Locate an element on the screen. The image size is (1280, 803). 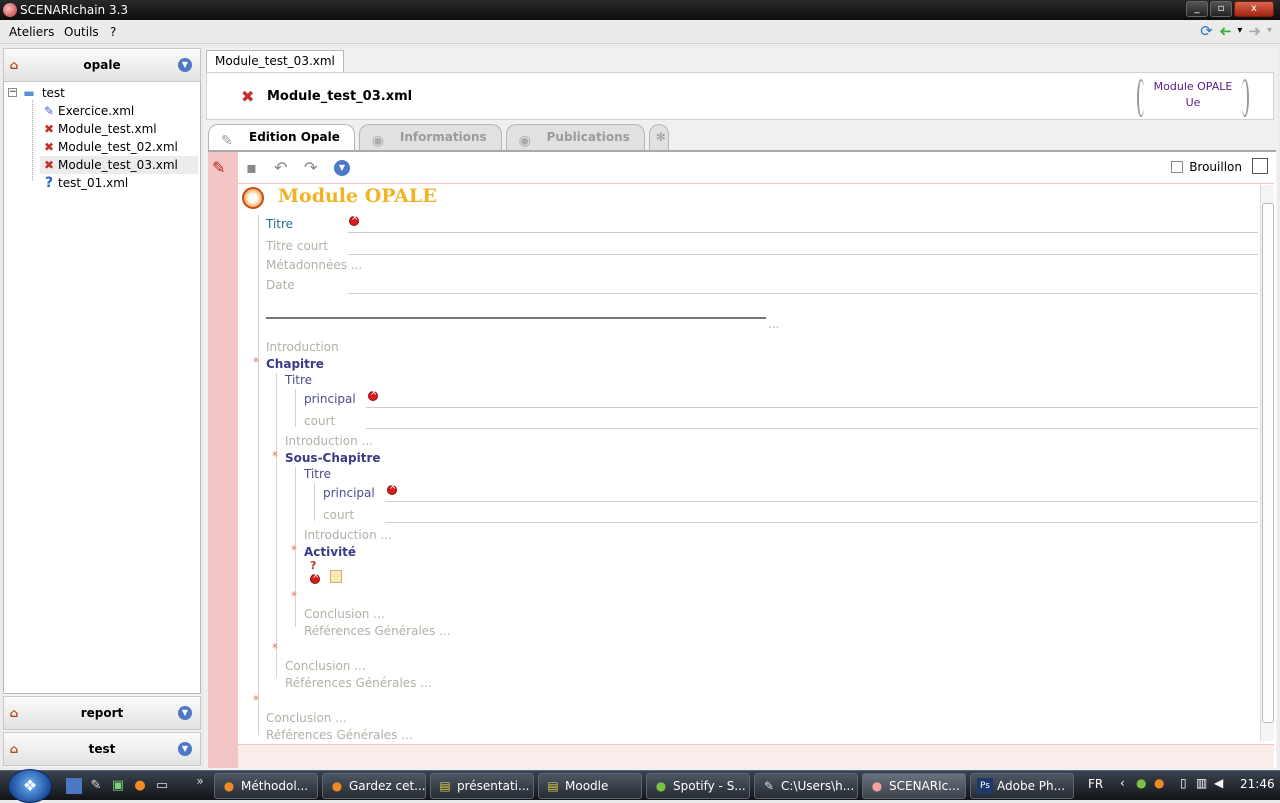
scrollbar-thumb is located at coordinates (1268, 463).